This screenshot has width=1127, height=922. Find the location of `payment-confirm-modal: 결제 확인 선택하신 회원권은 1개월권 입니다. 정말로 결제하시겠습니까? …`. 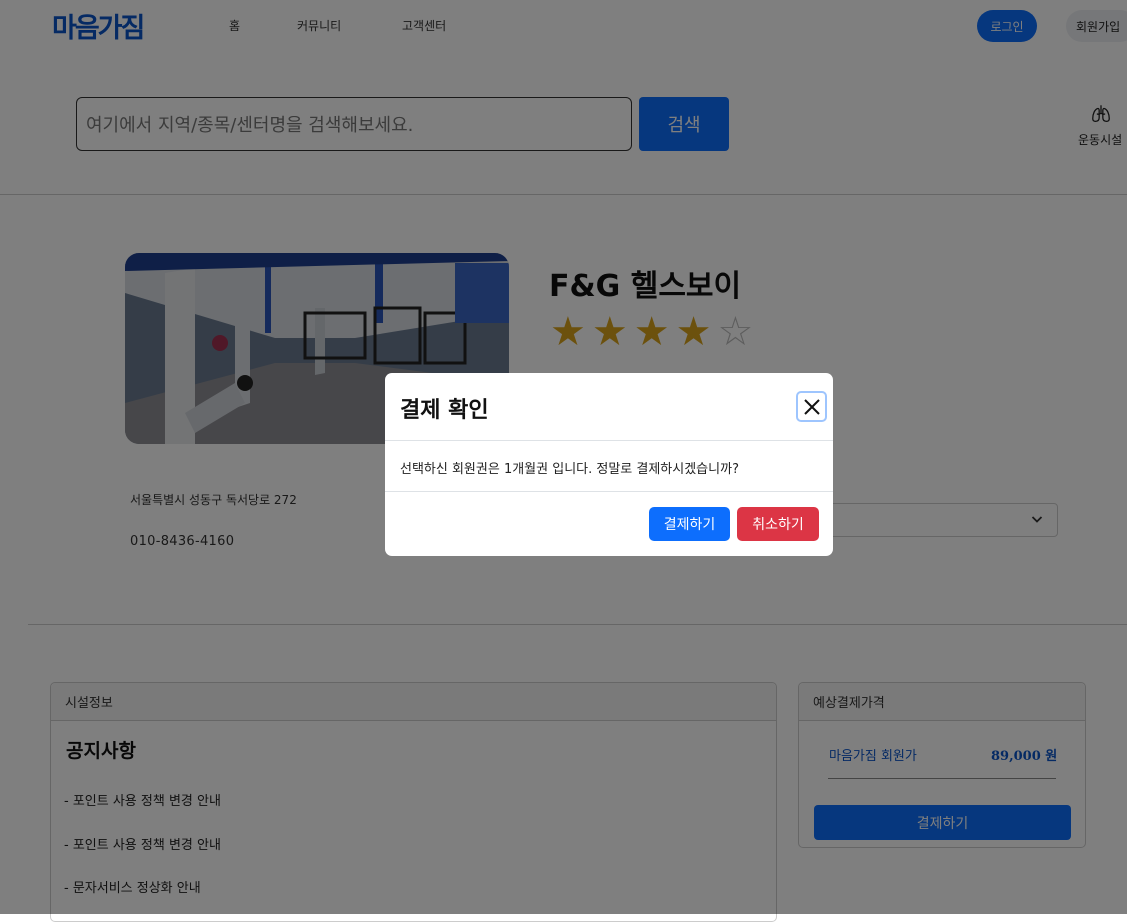

payment-confirm-modal: 결제 확인 선택하신 회원권은 1개월권 입니다. 정말로 결제하시겠습니까? … is located at coordinates (609, 464).